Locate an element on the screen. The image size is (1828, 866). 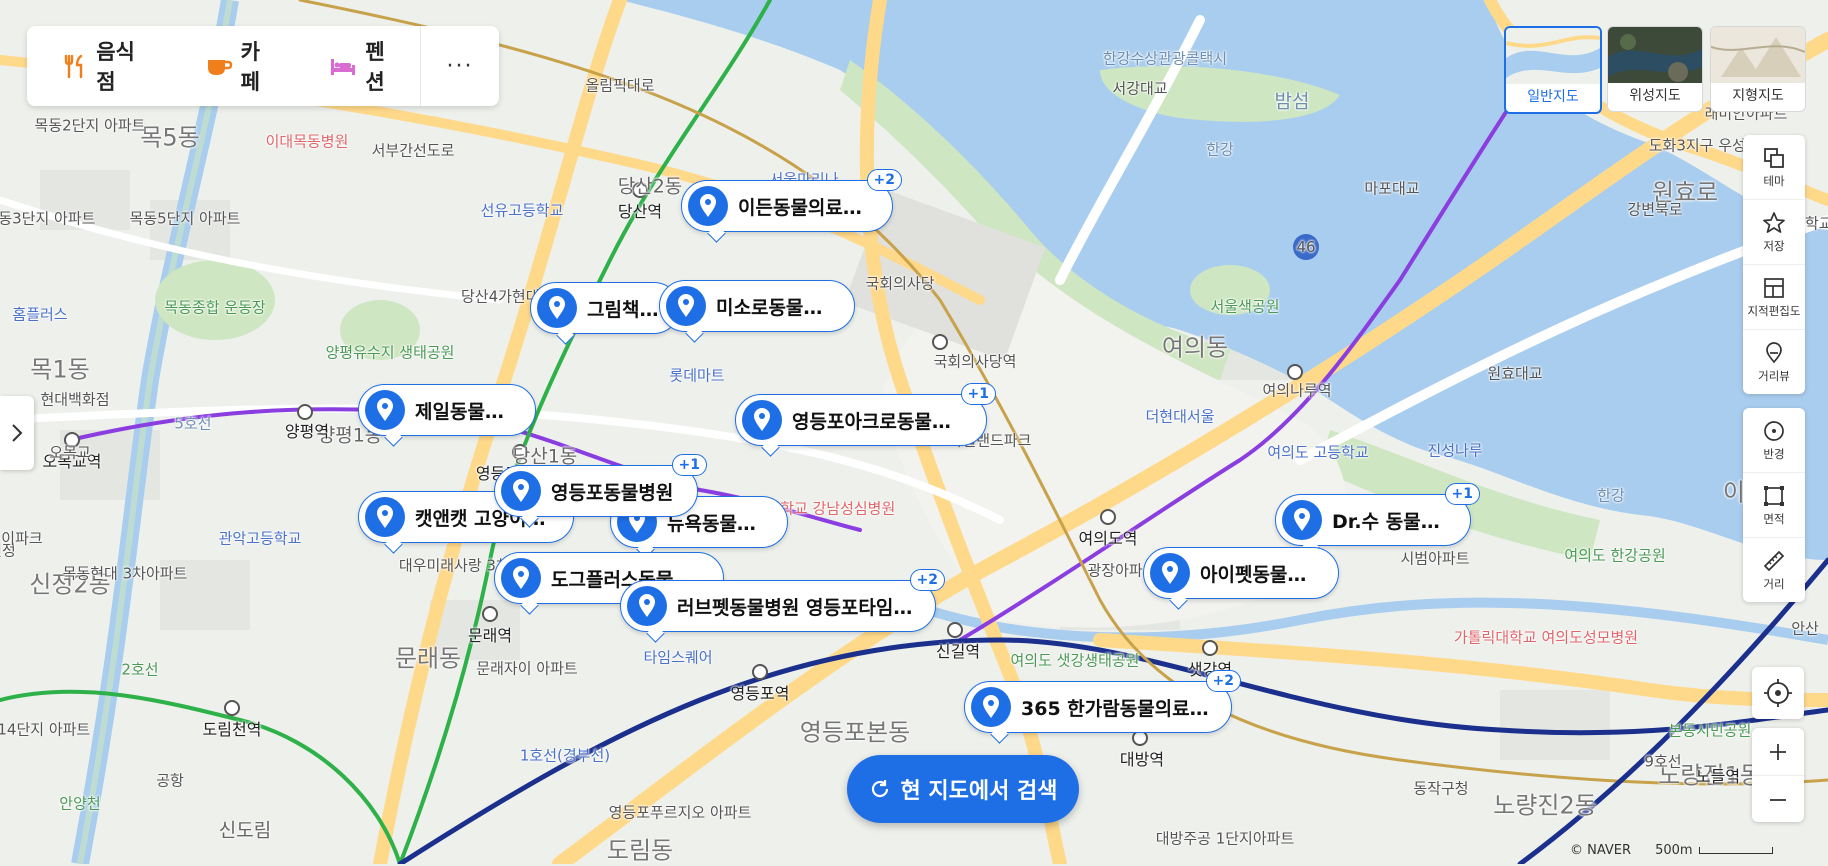
zoom-in-button is located at coordinates (1778, 752).